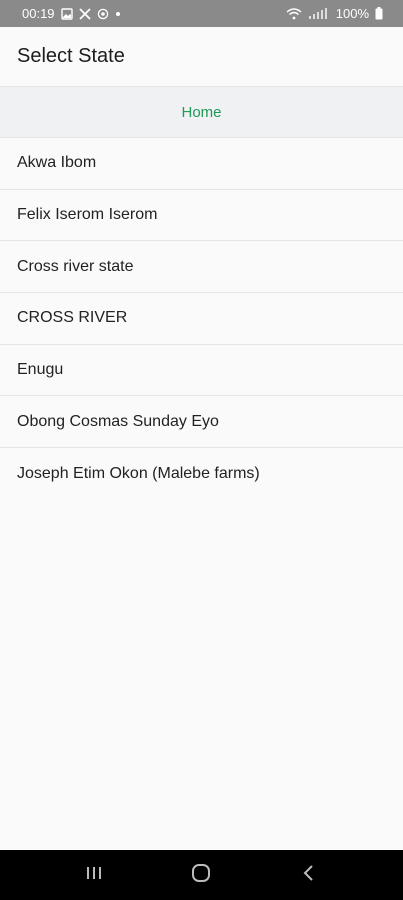 This screenshot has width=403, height=900. I want to click on list-item-label: Felix Iserom Iserom, so click(87, 215).